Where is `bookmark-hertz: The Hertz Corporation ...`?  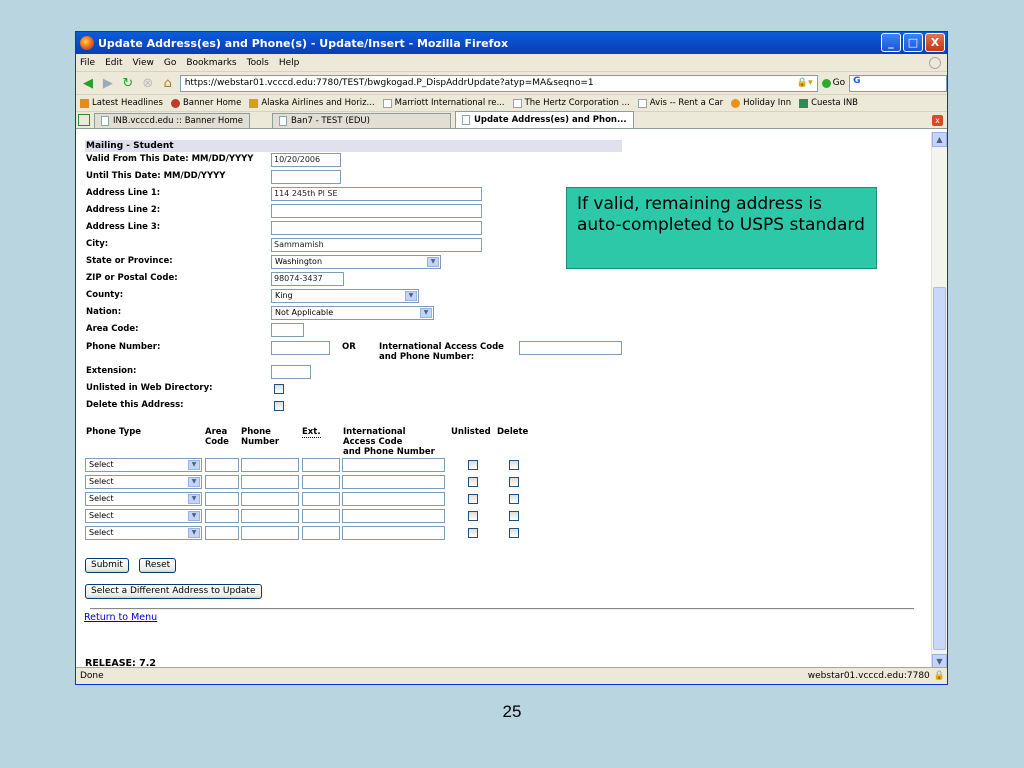 bookmark-hertz: The Hertz Corporation ... is located at coordinates (571, 103).